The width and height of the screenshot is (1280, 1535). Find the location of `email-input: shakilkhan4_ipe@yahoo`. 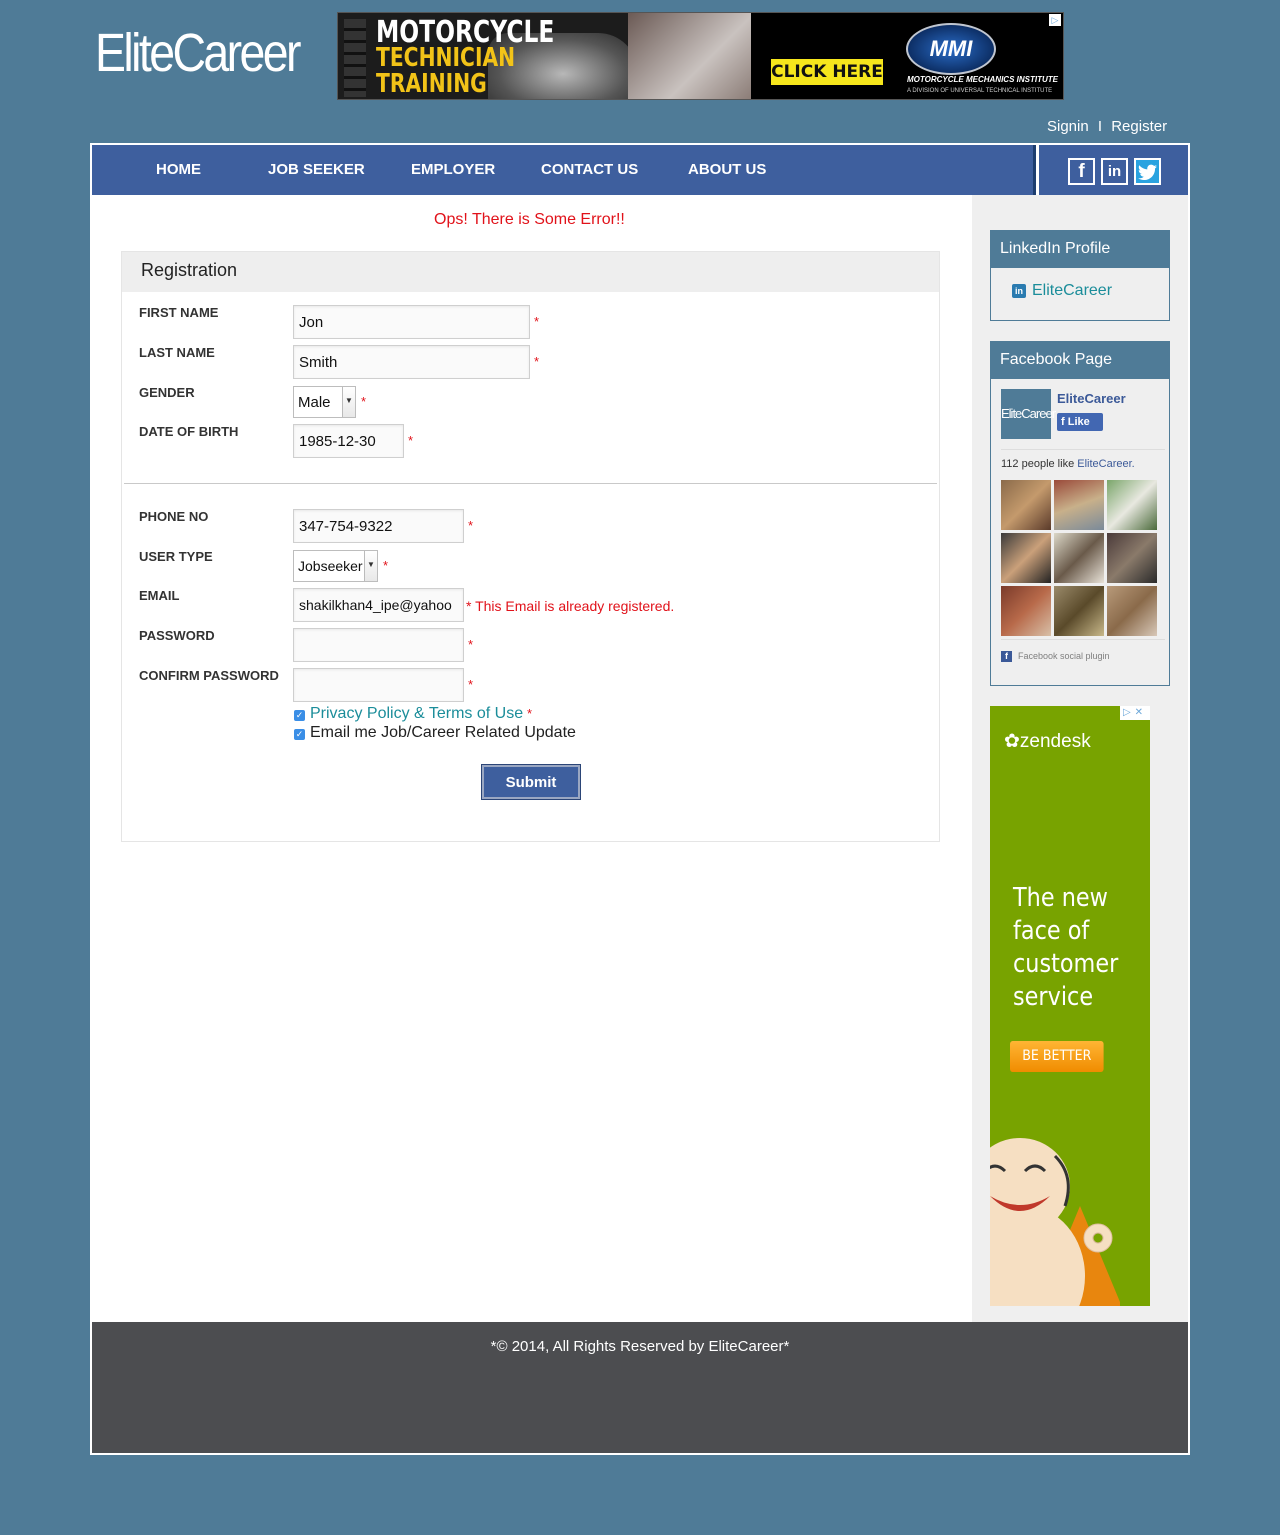

email-input: shakilkhan4_ipe@yahoo is located at coordinates (378, 605).